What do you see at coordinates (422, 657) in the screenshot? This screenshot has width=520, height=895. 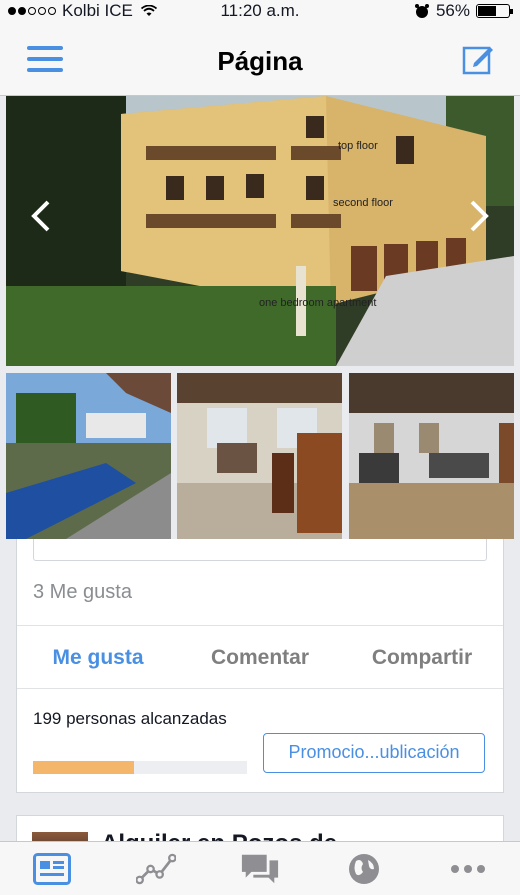 I see `share-button: Compartir` at bounding box center [422, 657].